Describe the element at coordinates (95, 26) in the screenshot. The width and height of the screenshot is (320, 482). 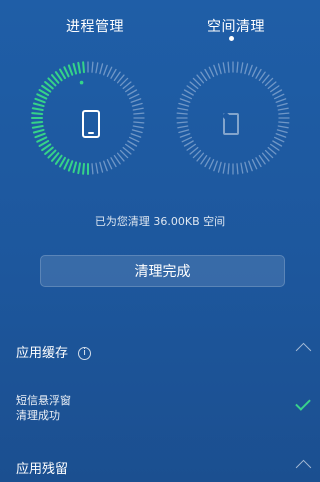
I see `tab-process-management: 进程管理` at that location.